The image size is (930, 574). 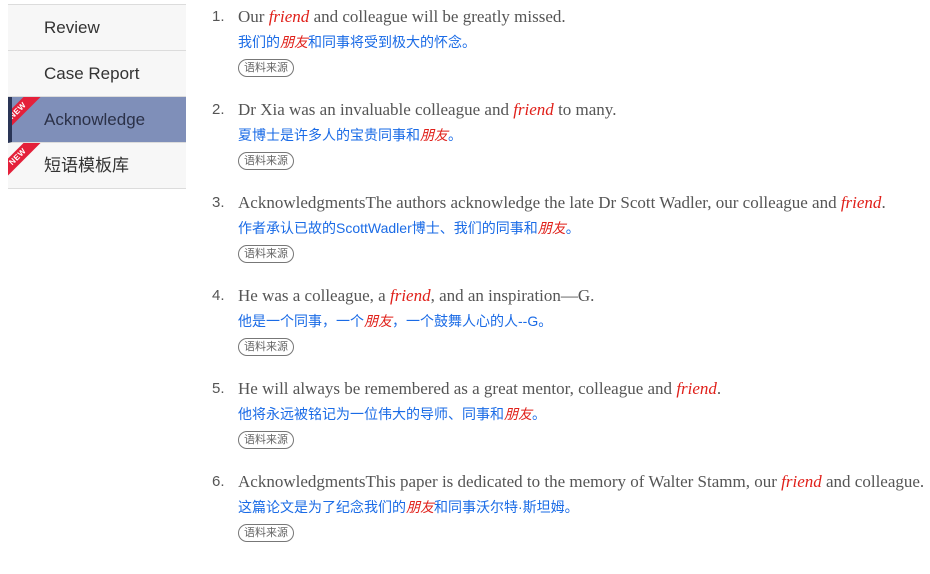 What do you see at coordinates (218, 16) in the screenshot?
I see `item-number: 1.` at bounding box center [218, 16].